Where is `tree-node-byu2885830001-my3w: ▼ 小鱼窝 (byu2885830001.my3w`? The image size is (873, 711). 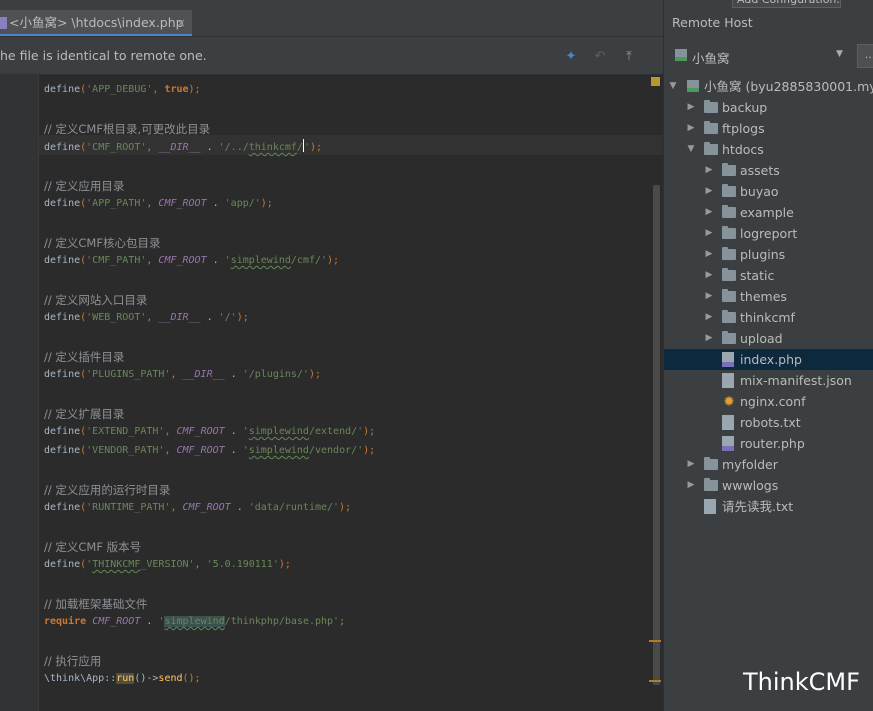 tree-node-byu2885830001-my3w: ▼ 小鱼窝 (byu2885830001.my3w is located at coordinates (768, 86).